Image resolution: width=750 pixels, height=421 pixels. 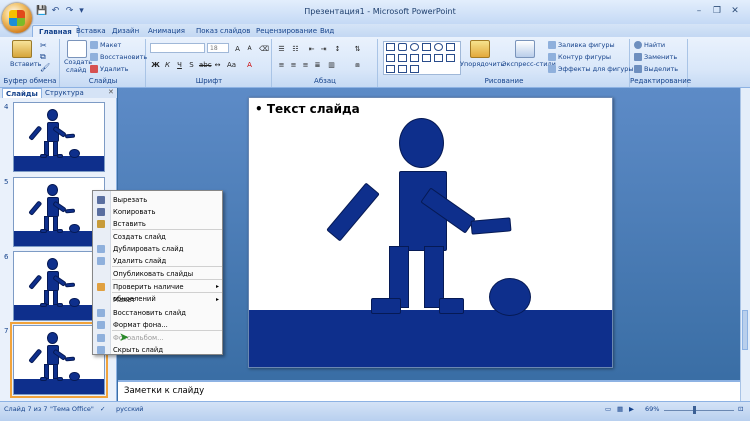 What do you see at coordinates (81, 11) in the screenshot?
I see `customize-toolbar-icon: ▾` at bounding box center [81, 11].